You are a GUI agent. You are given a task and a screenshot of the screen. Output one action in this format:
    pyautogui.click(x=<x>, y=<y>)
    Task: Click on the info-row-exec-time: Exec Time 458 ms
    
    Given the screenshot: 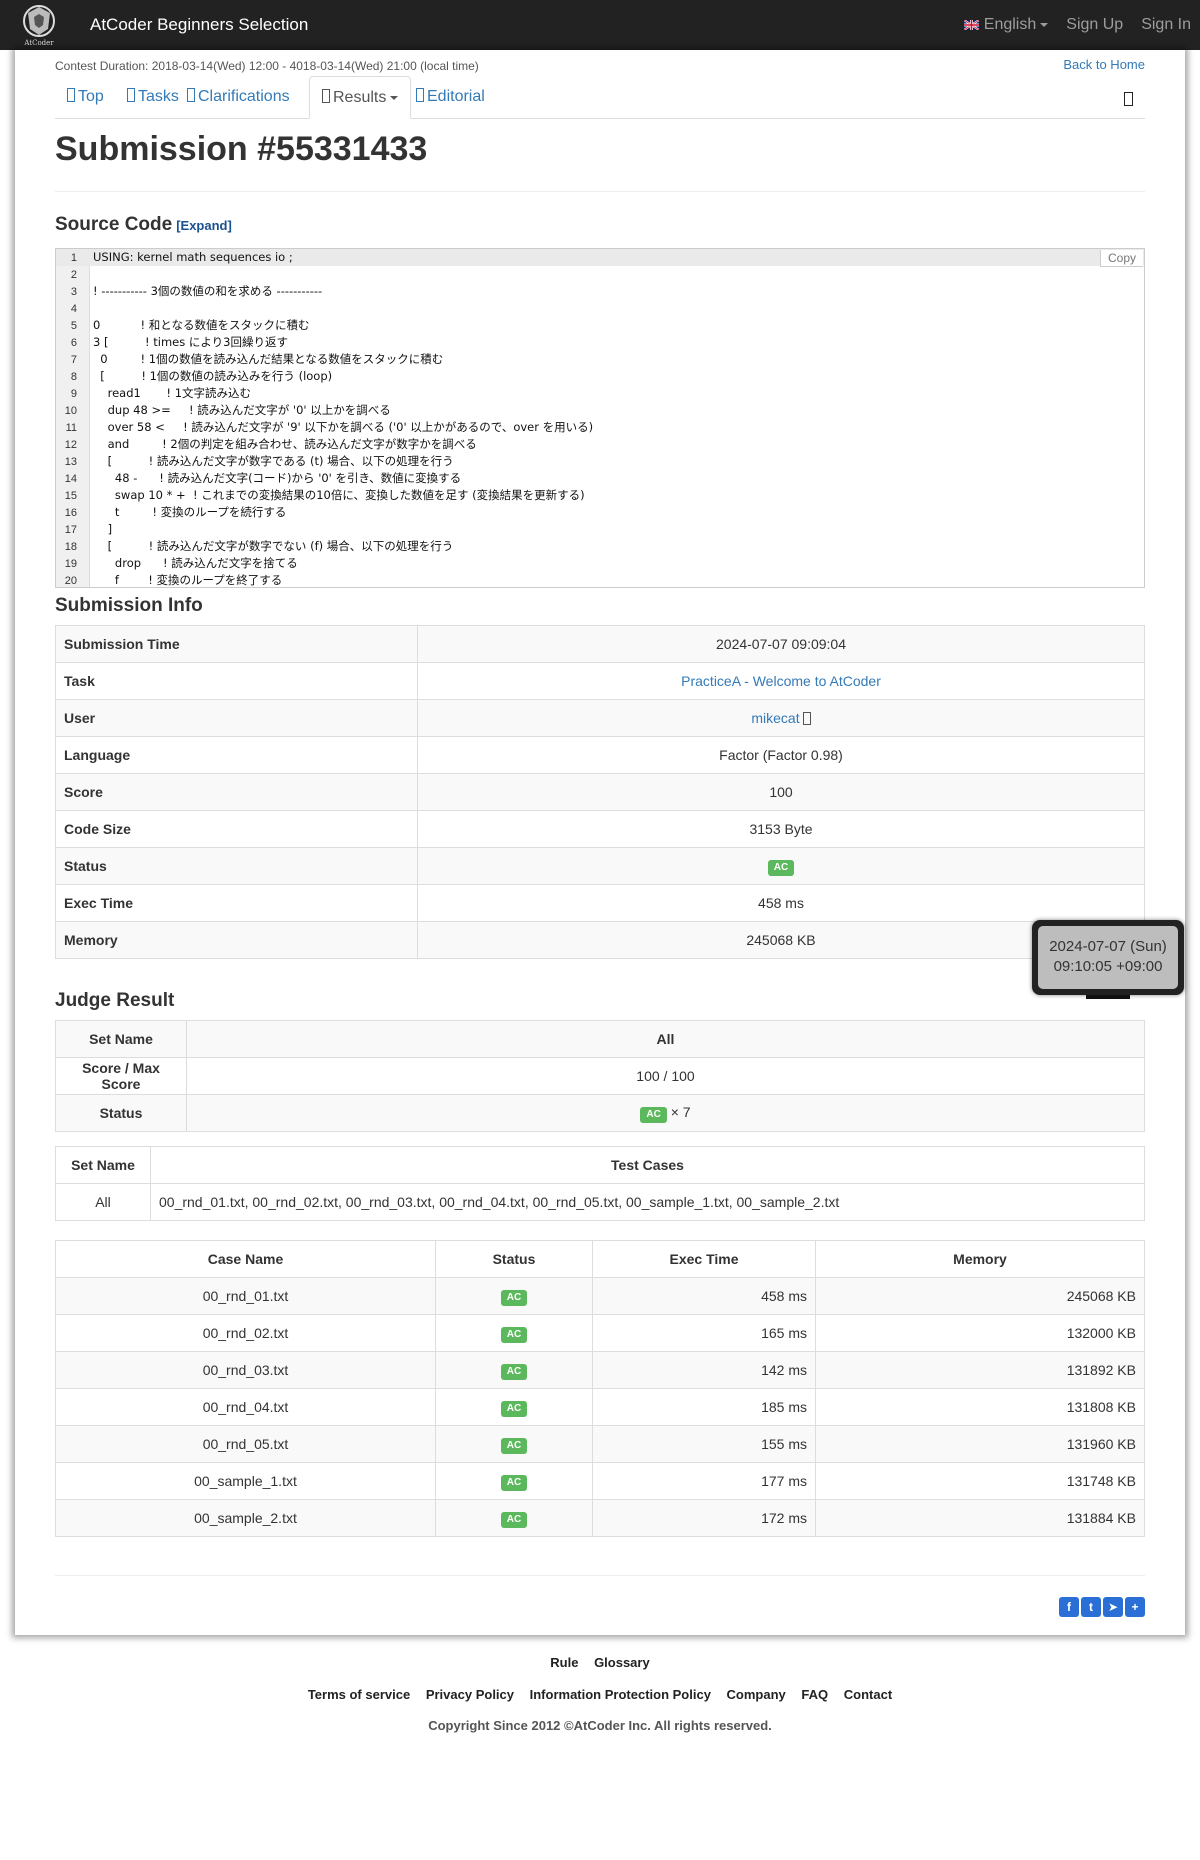 What is the action you would take?
    pyautogui.click(x=600, y=903)
    